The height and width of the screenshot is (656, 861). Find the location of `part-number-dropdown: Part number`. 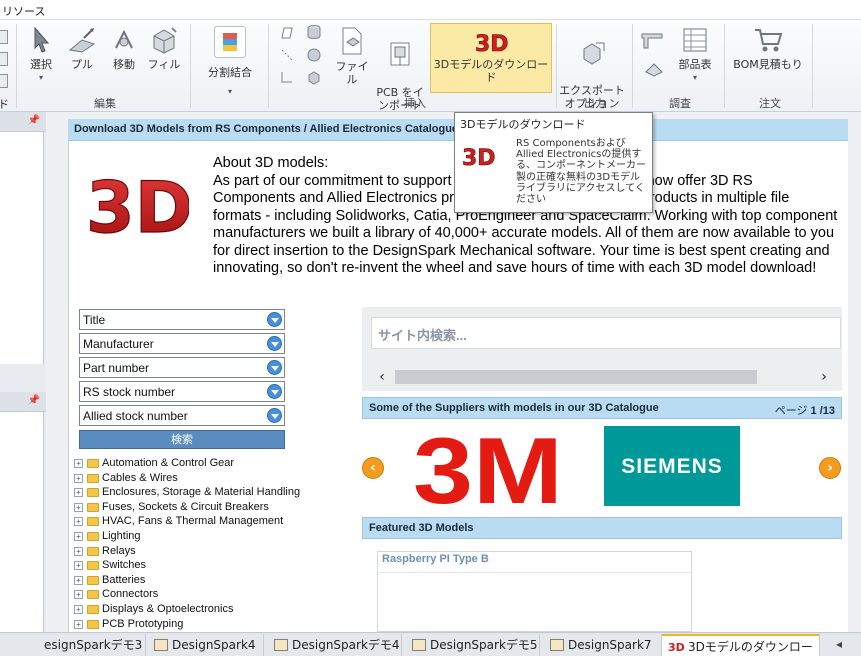

part-number-dropdown: Part number is located at coordinates (182, 367).